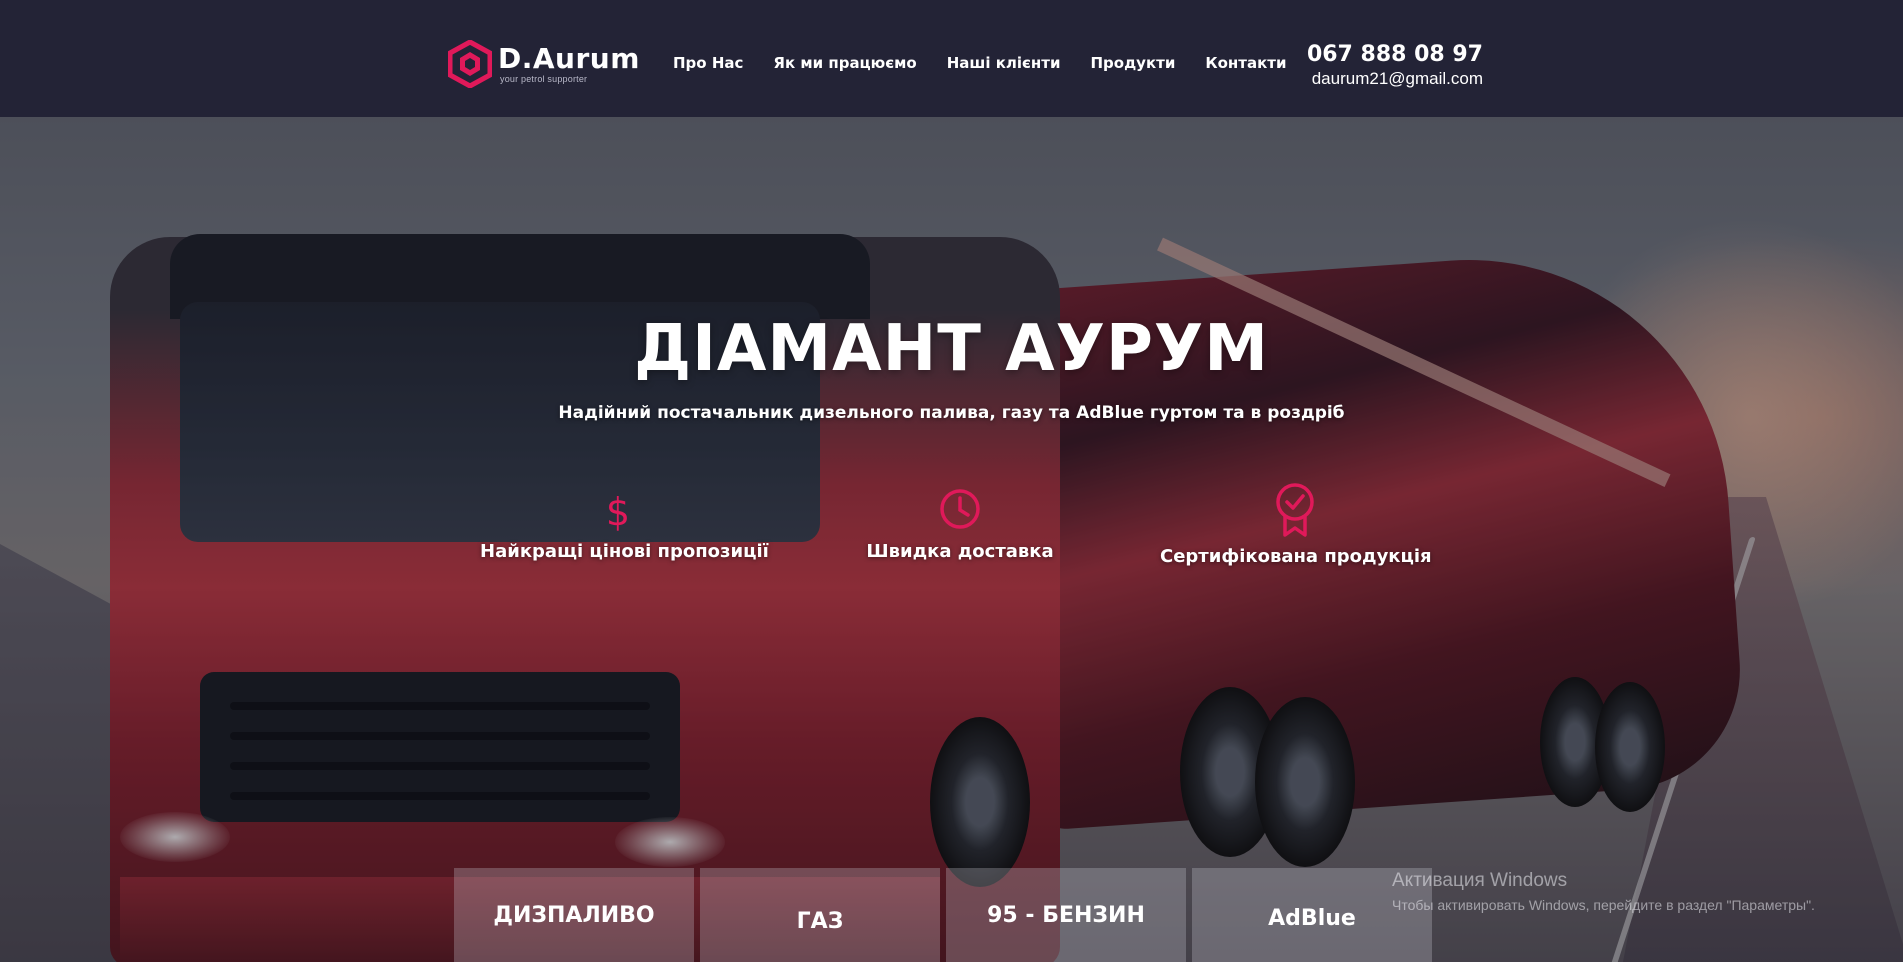  What do you see at coordinates (1296, 556) in the screenshot?
I see `feature-label: Сертифікована продукція` at bounding box center [1296, 556].